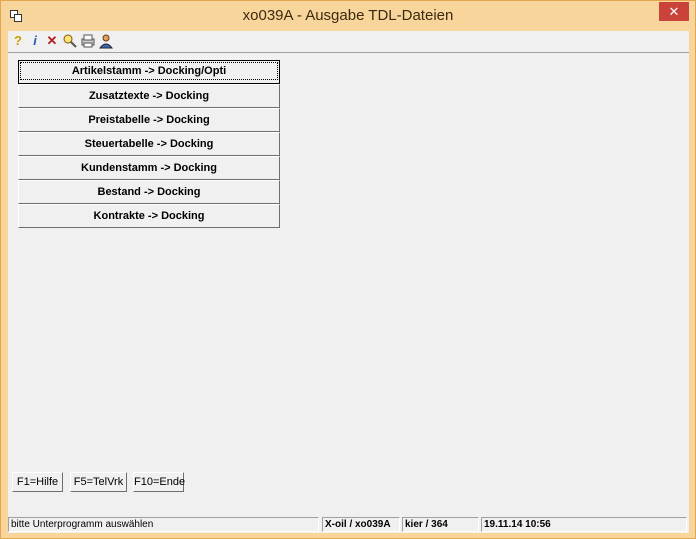 Image resolution: width=696 pixels, height=539 pixels. I want to click on toolbar: ? i ✕, so click(348, 42).